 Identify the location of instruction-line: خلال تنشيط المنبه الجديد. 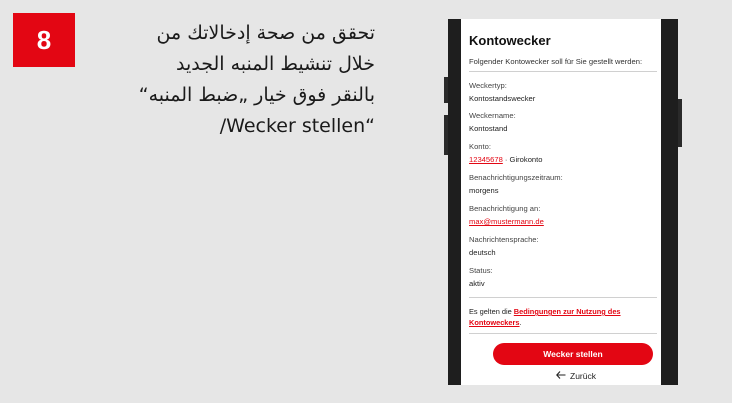
(275, 64).